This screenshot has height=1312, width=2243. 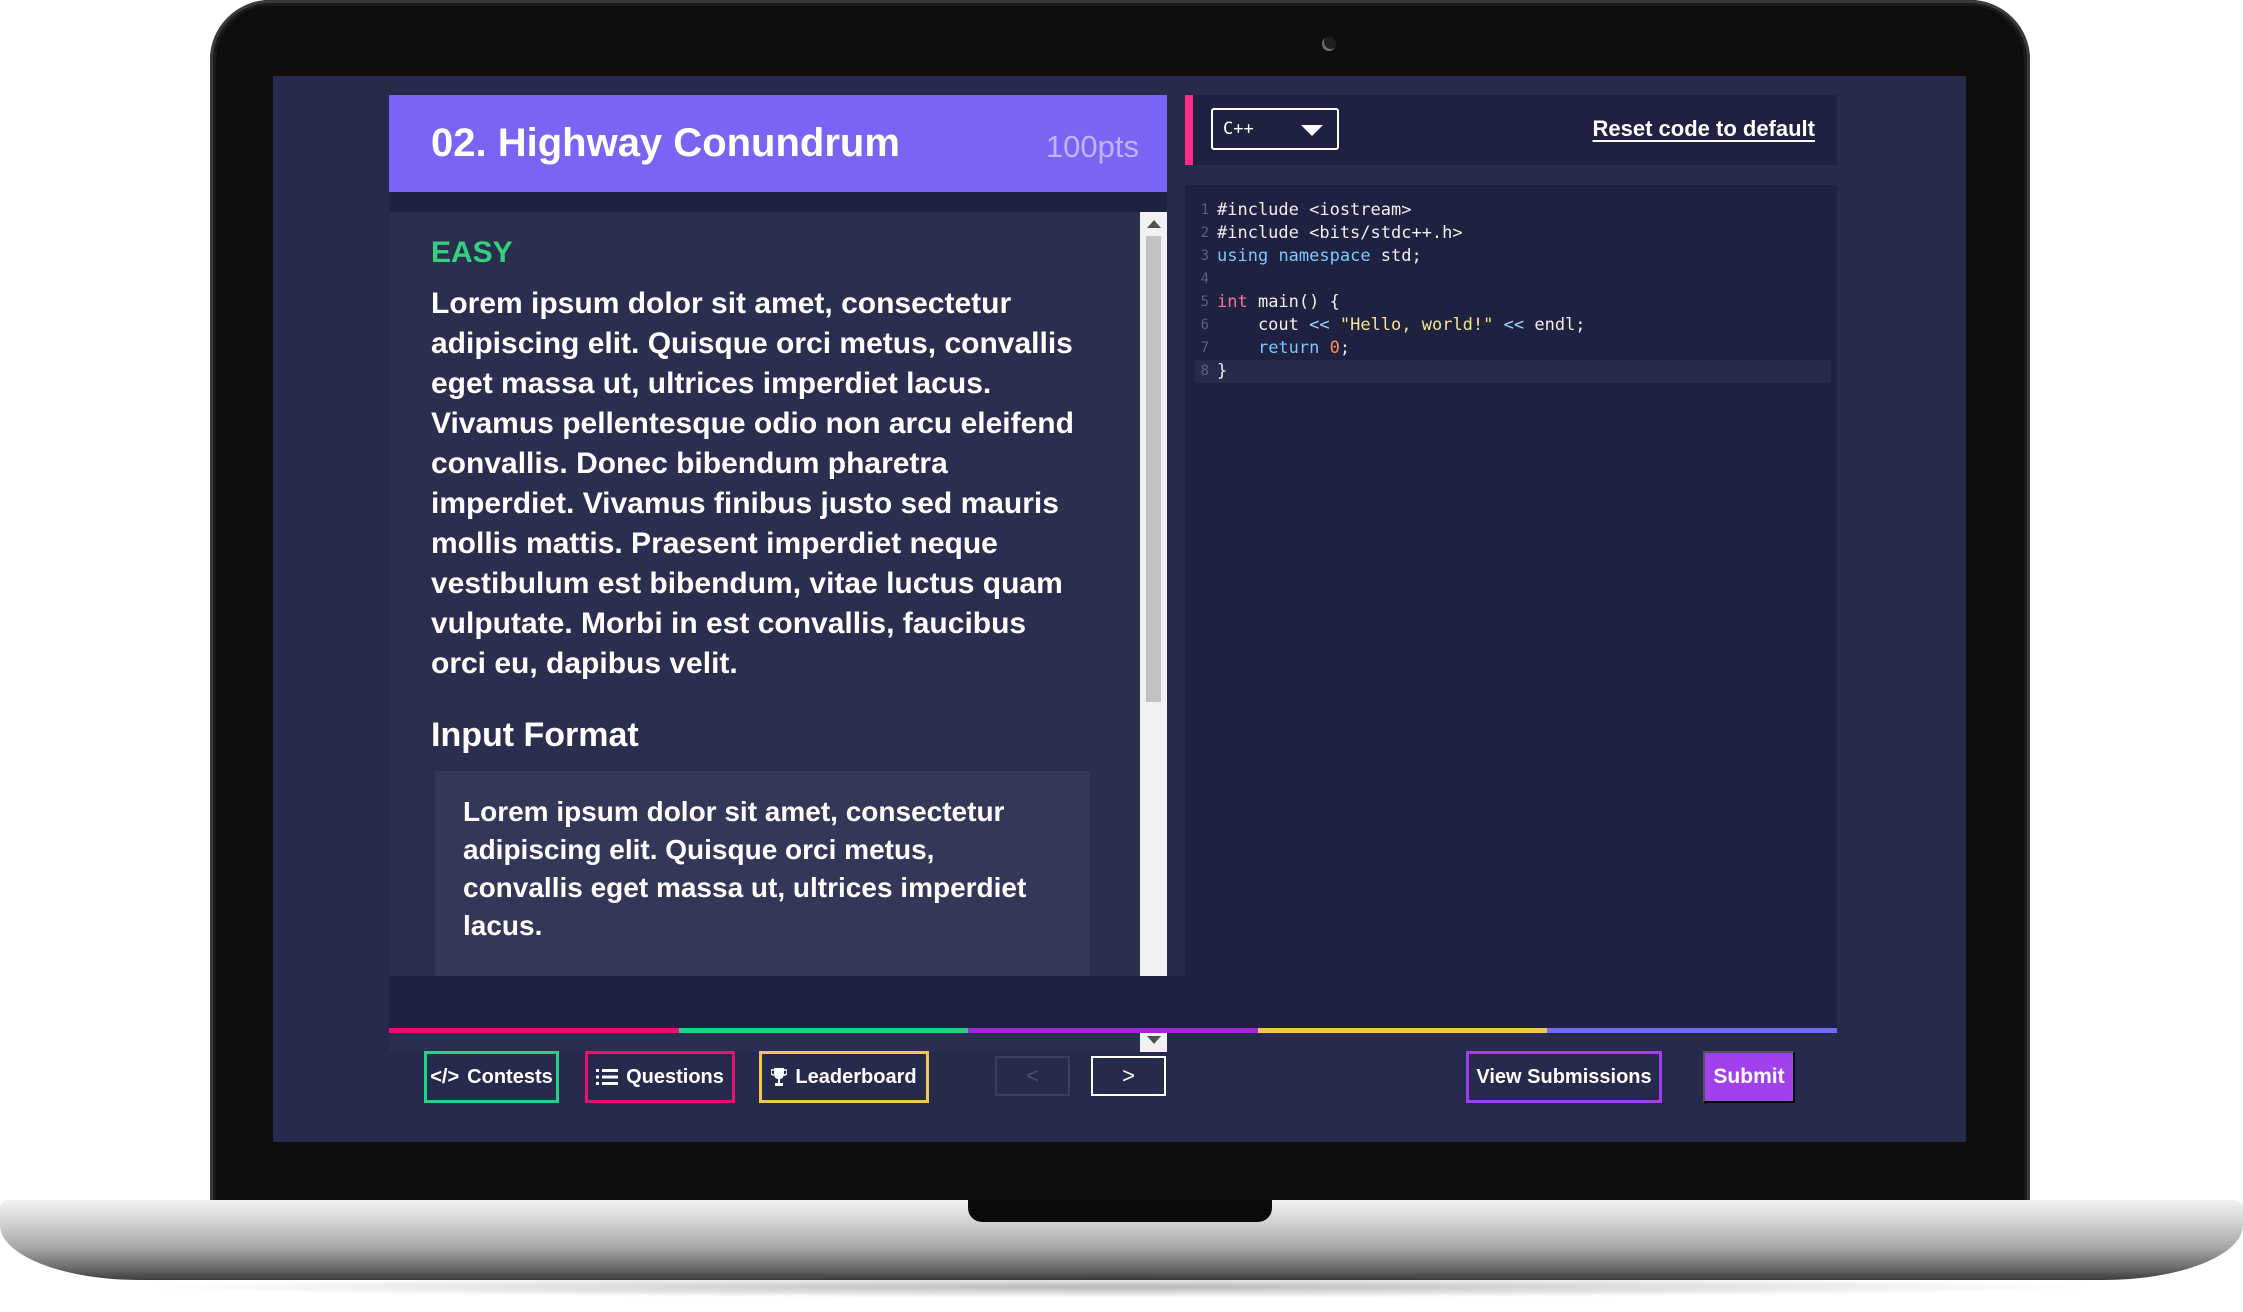 I want to click on chevron-down-icon, so click(x=1312, y=130).